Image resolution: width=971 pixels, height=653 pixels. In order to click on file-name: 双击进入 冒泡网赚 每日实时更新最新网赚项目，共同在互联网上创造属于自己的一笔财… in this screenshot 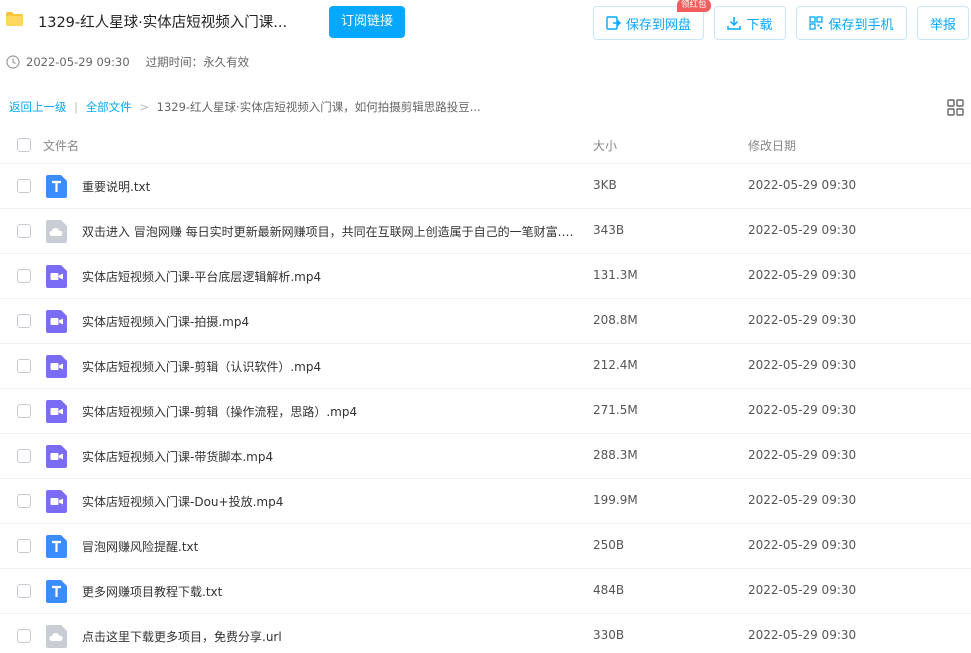, I will do `click(329, 231)`.